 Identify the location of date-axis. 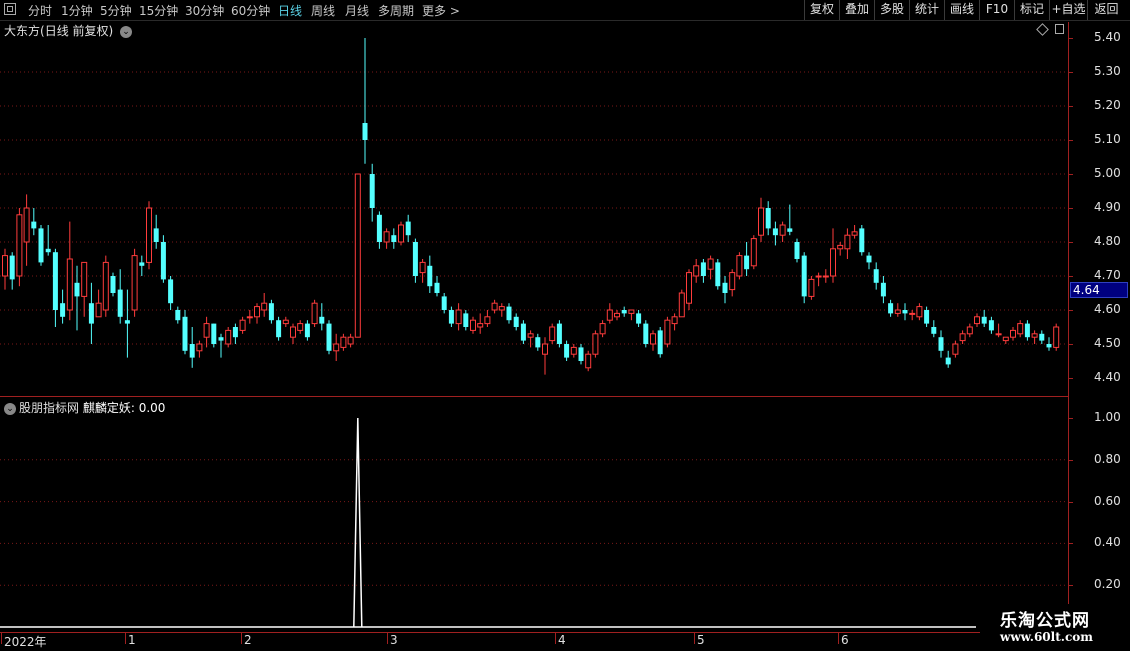
(534, 641).